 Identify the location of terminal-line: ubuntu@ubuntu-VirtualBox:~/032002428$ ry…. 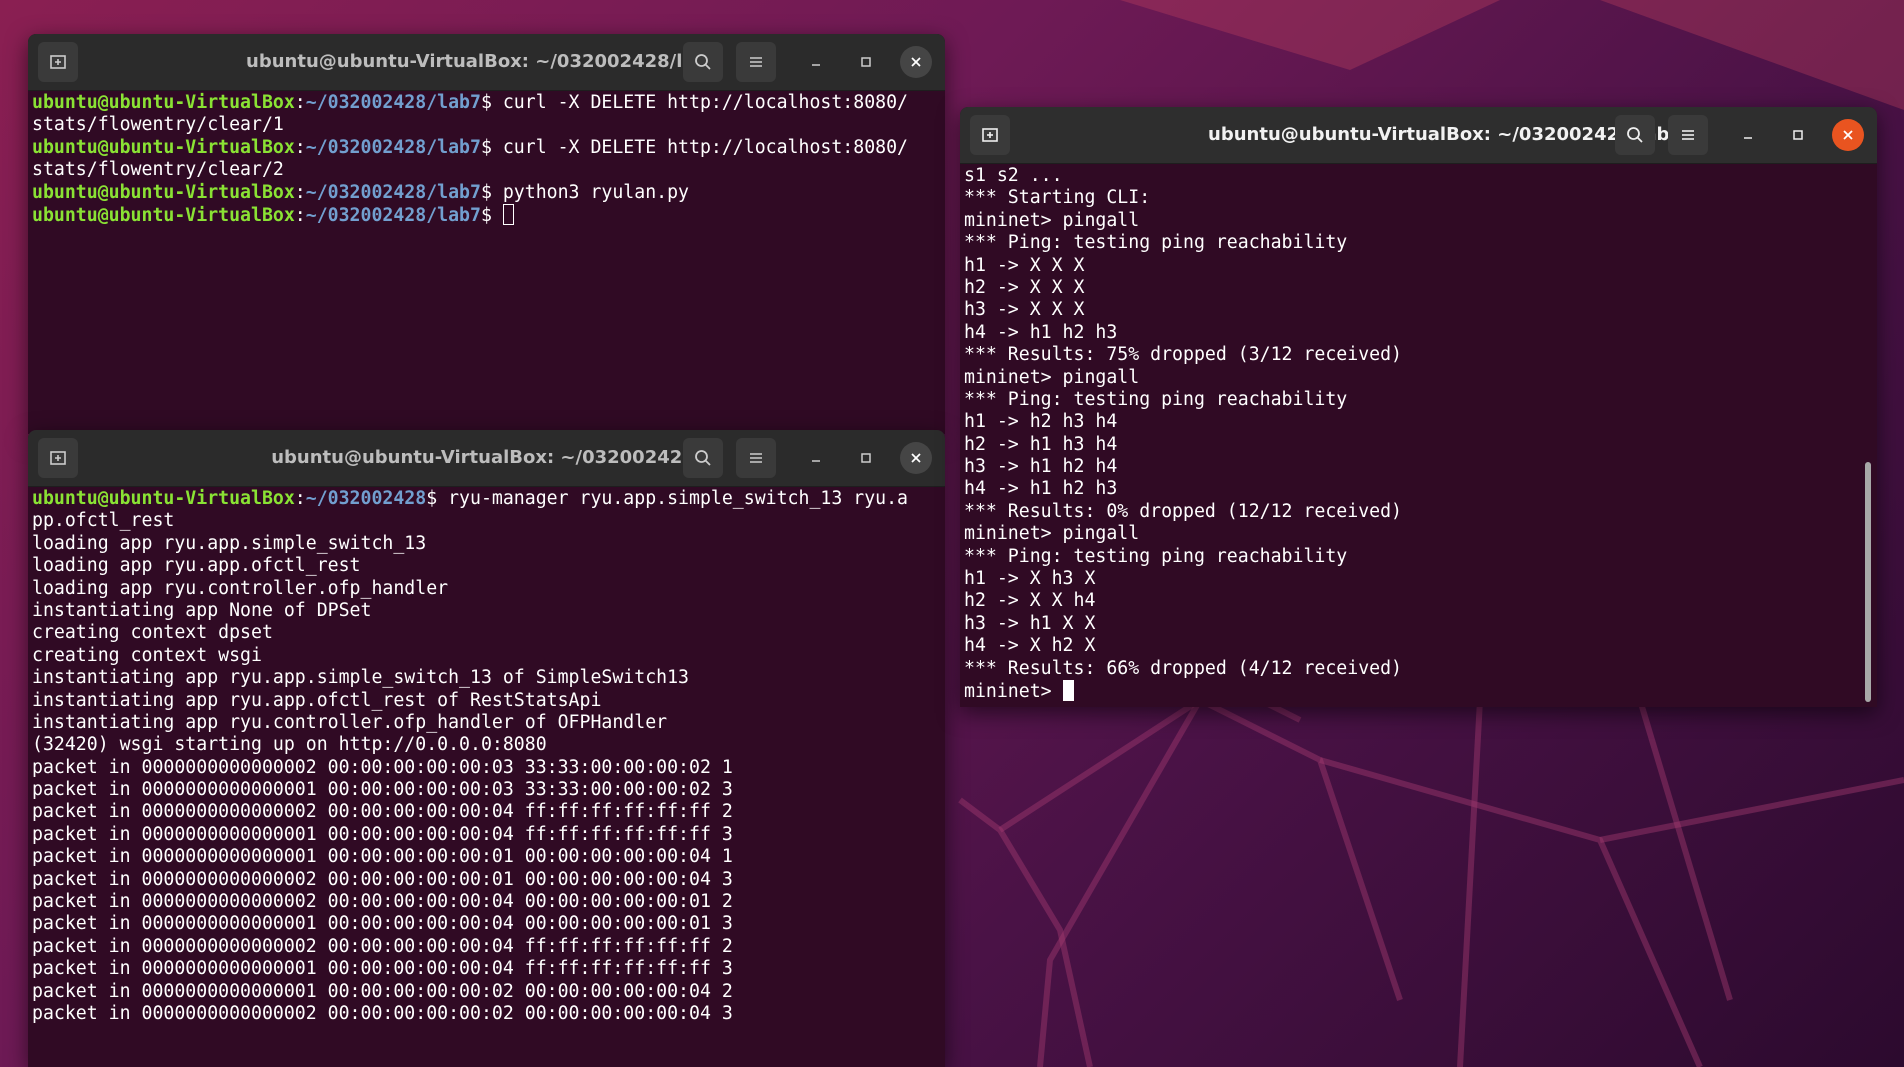
(470, 498).